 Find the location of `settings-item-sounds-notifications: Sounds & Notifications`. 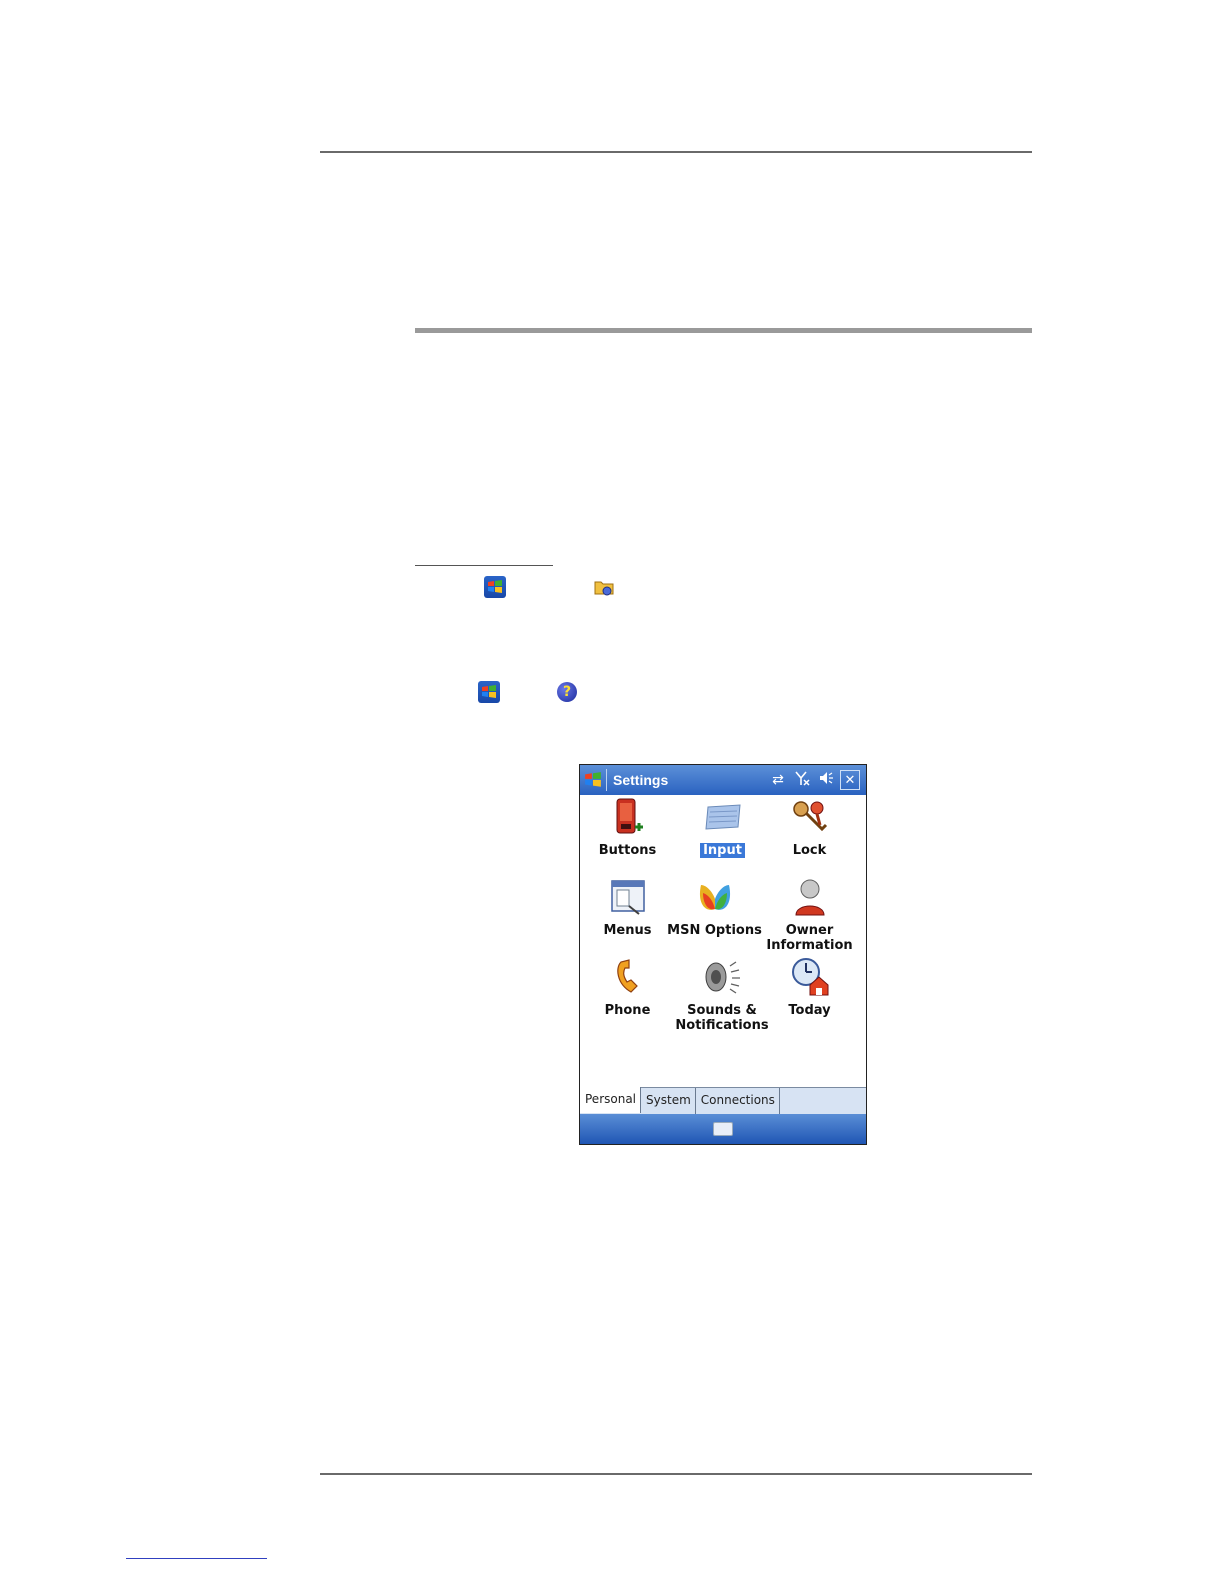

settings-item-sounds-notifications: Sounds & Notifications is located at coordinates (722, 995).